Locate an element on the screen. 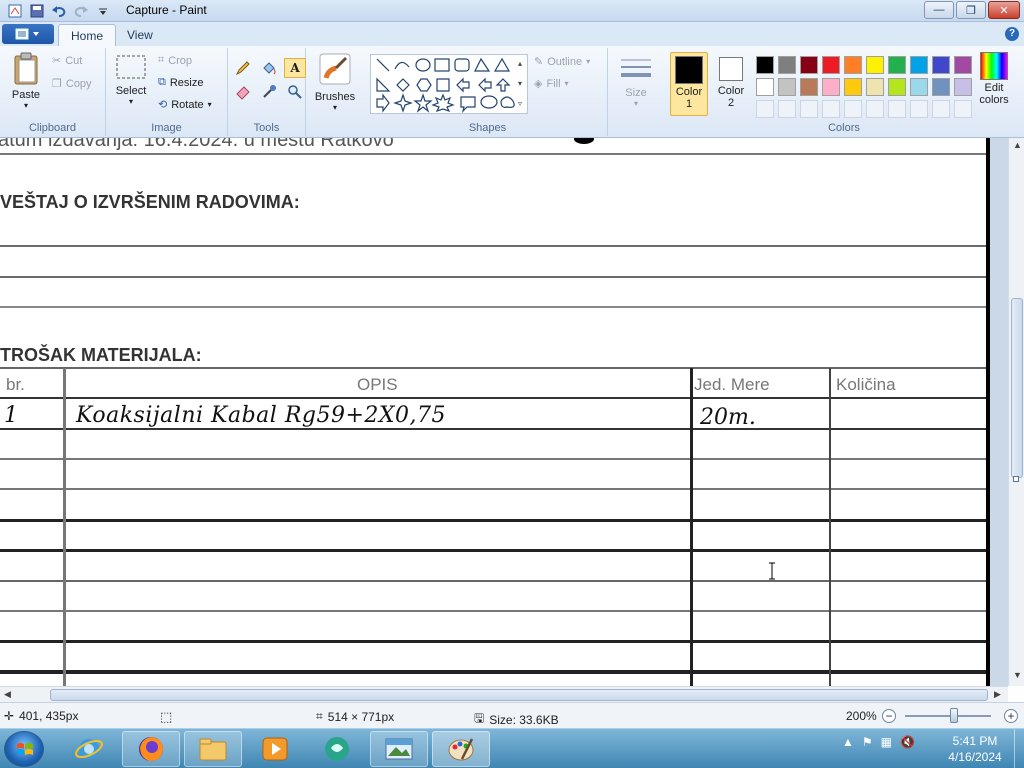 The image size is (1024, 768). file-menu-button is located at coordinates (28, 34).